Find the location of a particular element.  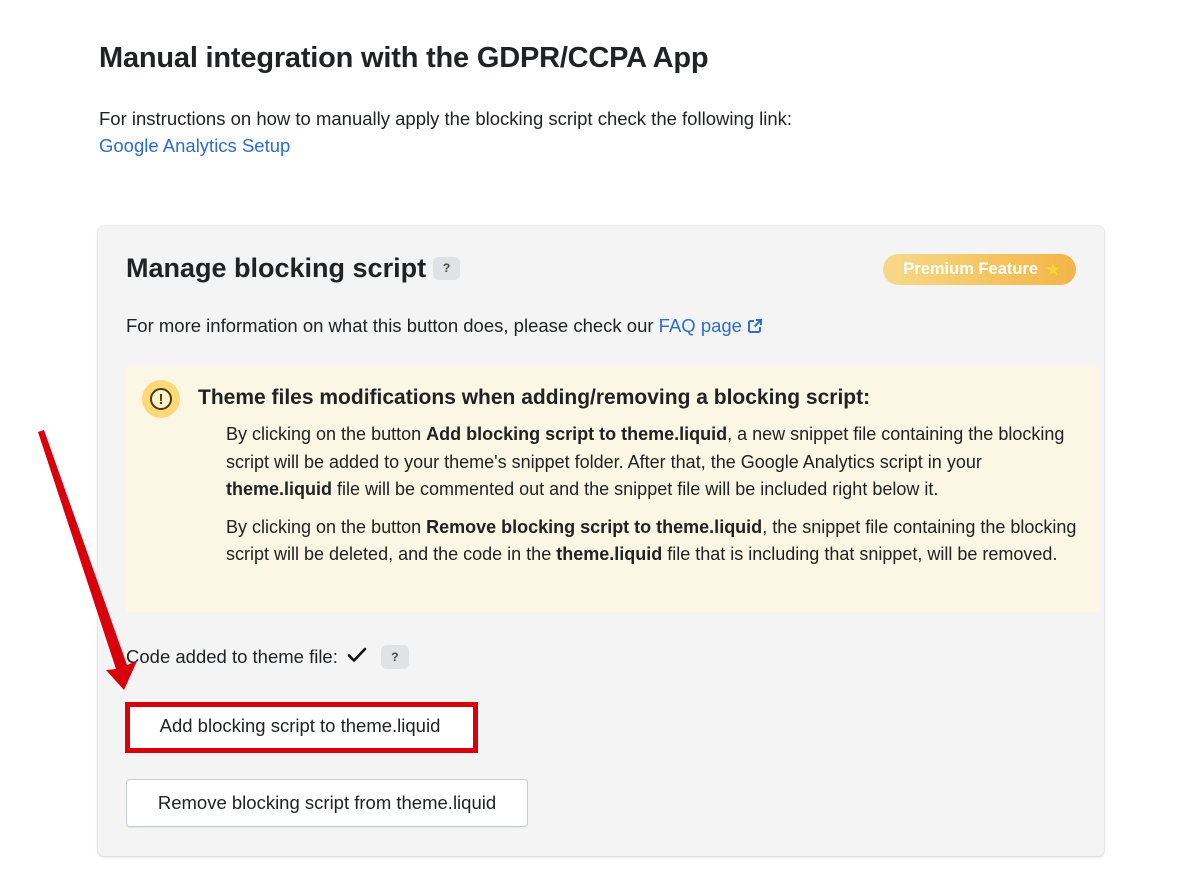

card-title-row: Manage blocking script ? is located at coordinates (293, 268).